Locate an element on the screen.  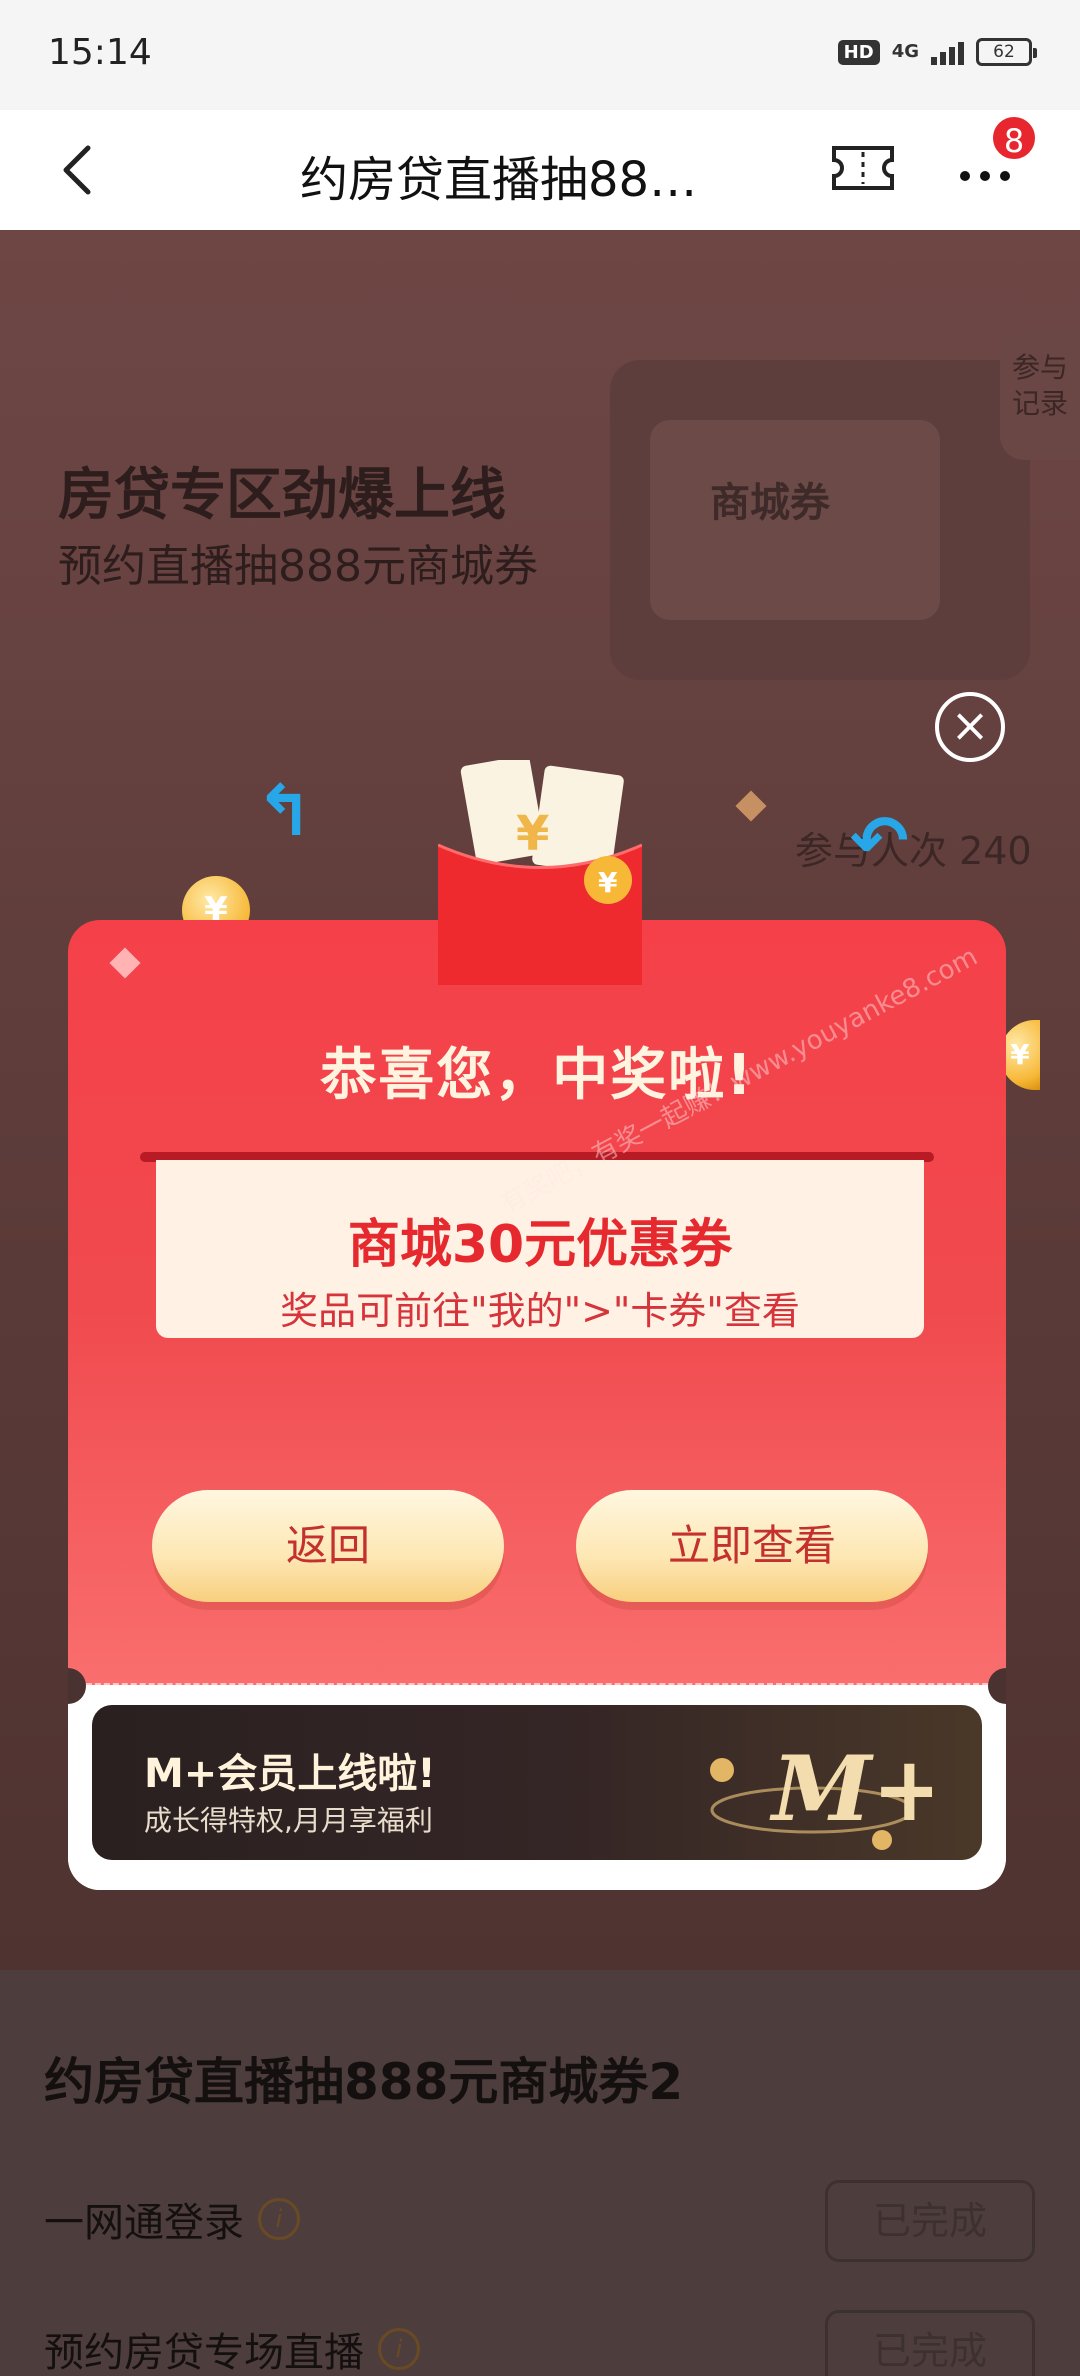
record-label-line1: 参与 is located at coordinates (1039, 367).